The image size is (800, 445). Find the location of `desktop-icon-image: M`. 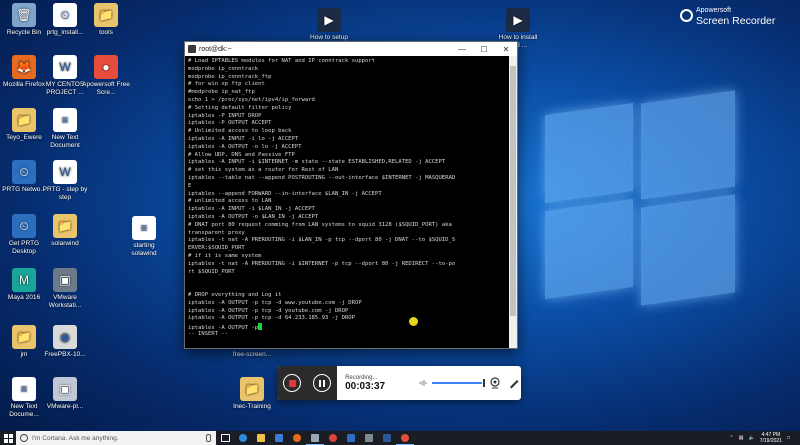

desktop-icon-image: M is located at coordinates (24, 280).